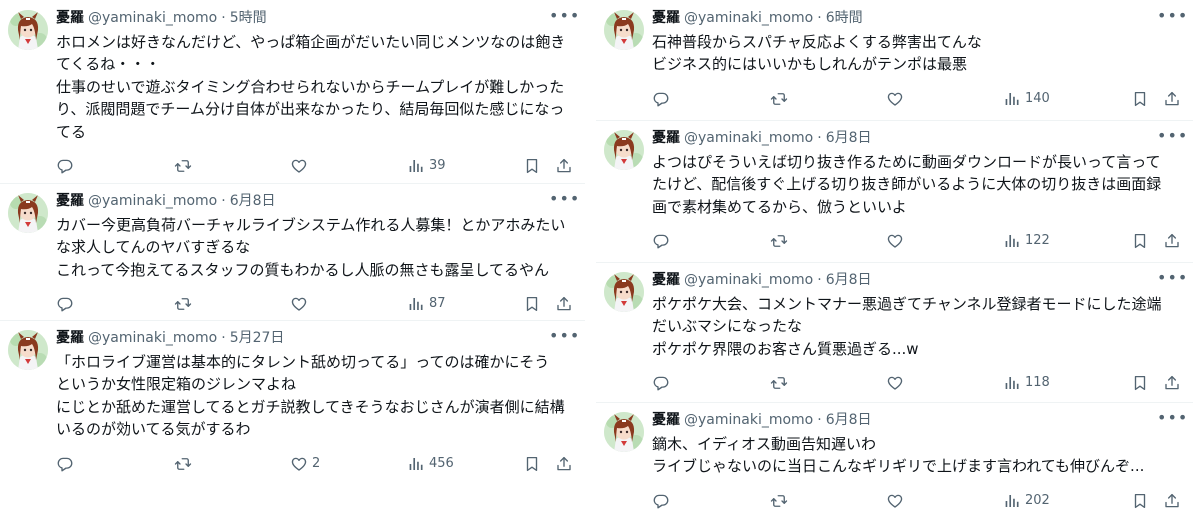  I want to click on tweet-header: 憂羅 @yaminaki_momo · 5月27日 •••, so click(317, 337).